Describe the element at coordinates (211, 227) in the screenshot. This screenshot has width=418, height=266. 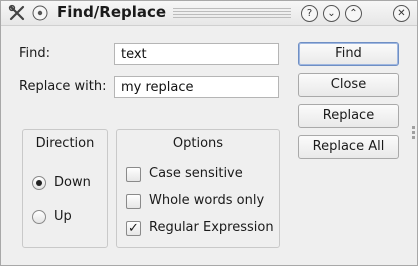
I see `regex-label: Regular Expression` at that location.